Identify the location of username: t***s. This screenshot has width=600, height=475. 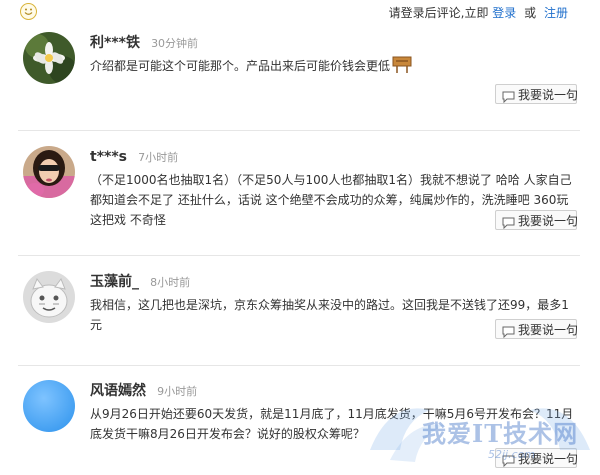
(108, 157).